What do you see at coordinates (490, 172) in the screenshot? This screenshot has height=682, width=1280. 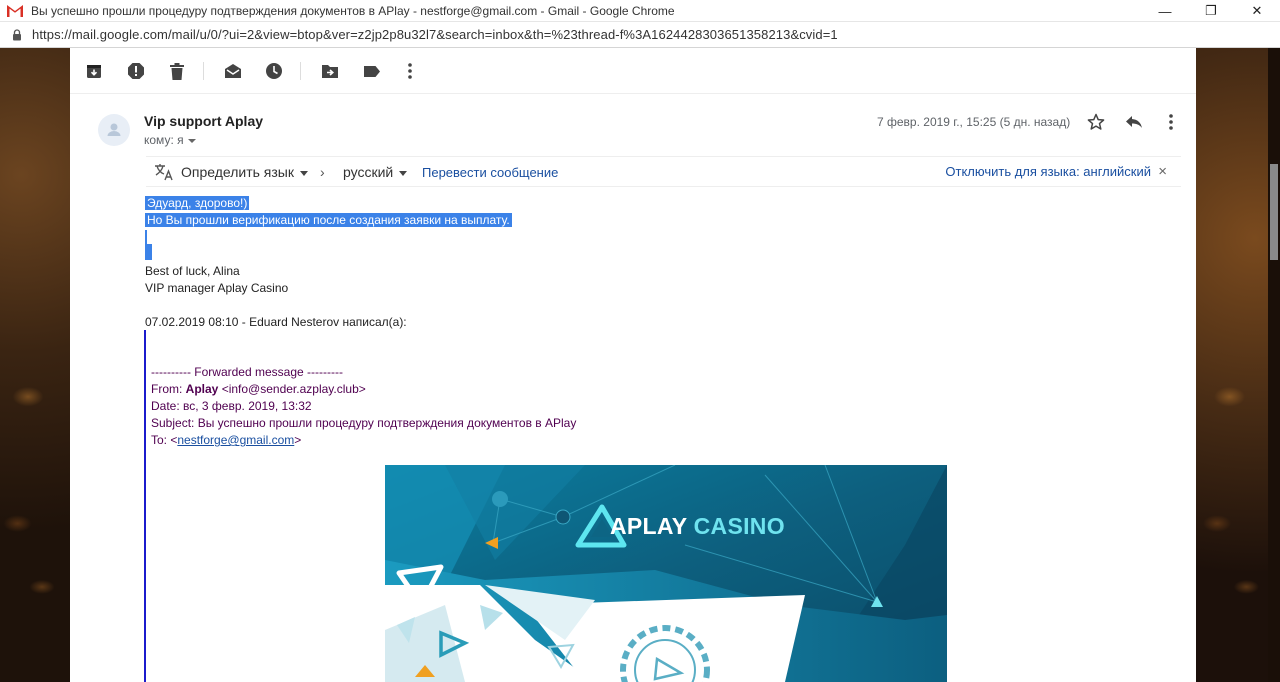 I see `translate-message-link: Перевести сообщение` at bounding box center [490, 172].